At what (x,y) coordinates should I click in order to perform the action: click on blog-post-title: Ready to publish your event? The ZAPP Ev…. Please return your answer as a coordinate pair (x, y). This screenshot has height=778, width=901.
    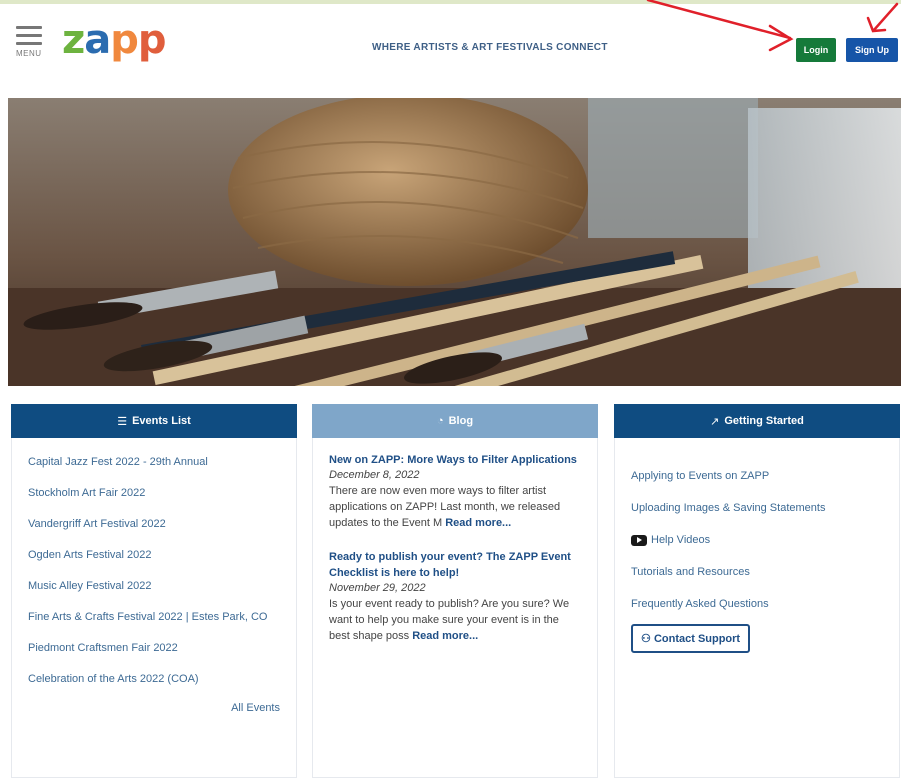
    Looking at the image, I should click on (455, 565).